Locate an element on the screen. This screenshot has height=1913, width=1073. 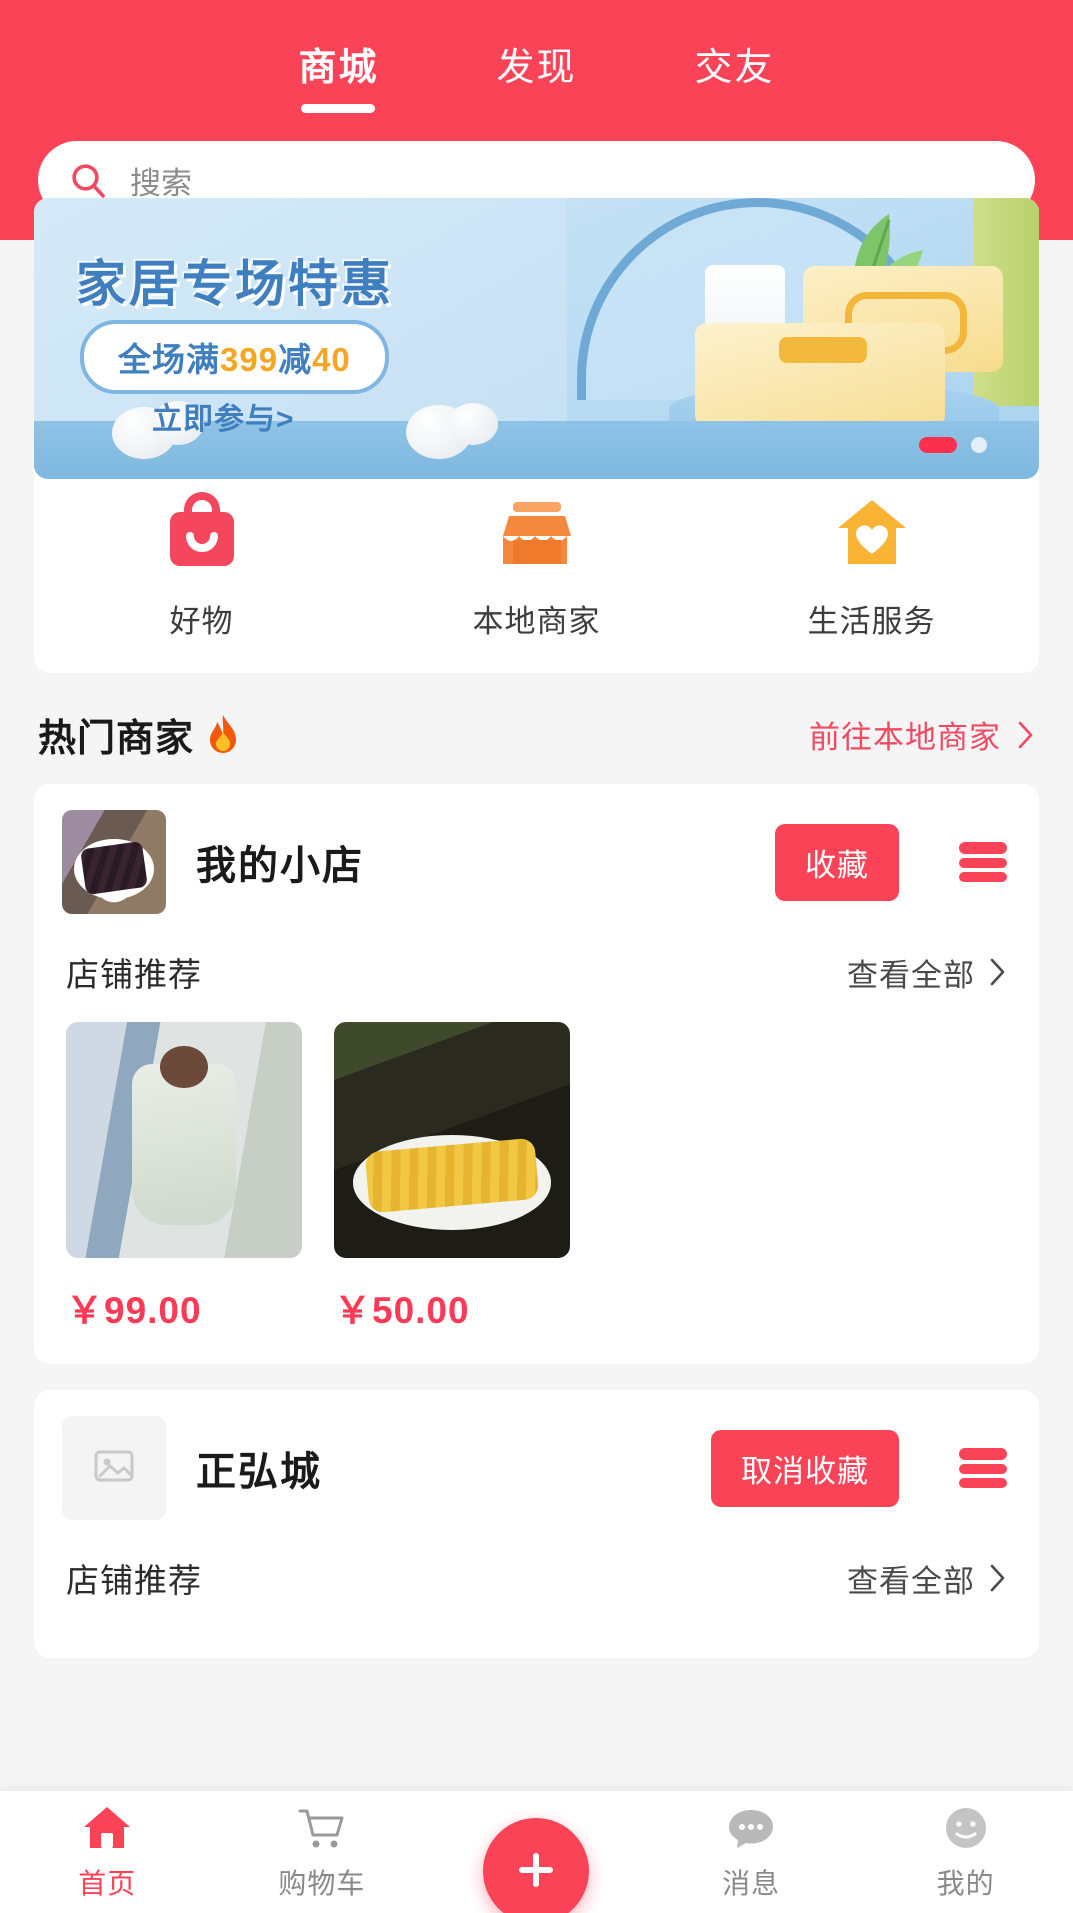
storefront-icon is located at coordinates (537, 532).